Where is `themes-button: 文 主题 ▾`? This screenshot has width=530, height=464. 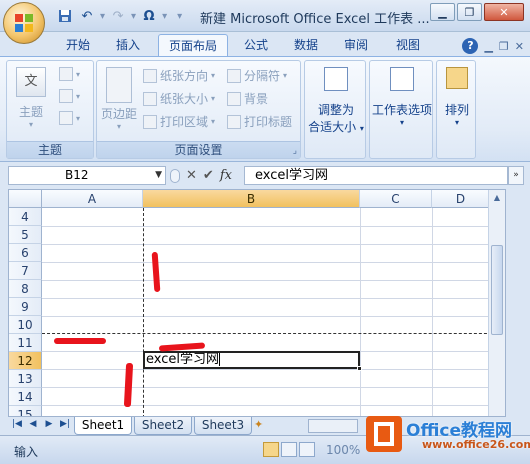 themes-button: 文 主题 ▾ is located at coordinates (31, 98).